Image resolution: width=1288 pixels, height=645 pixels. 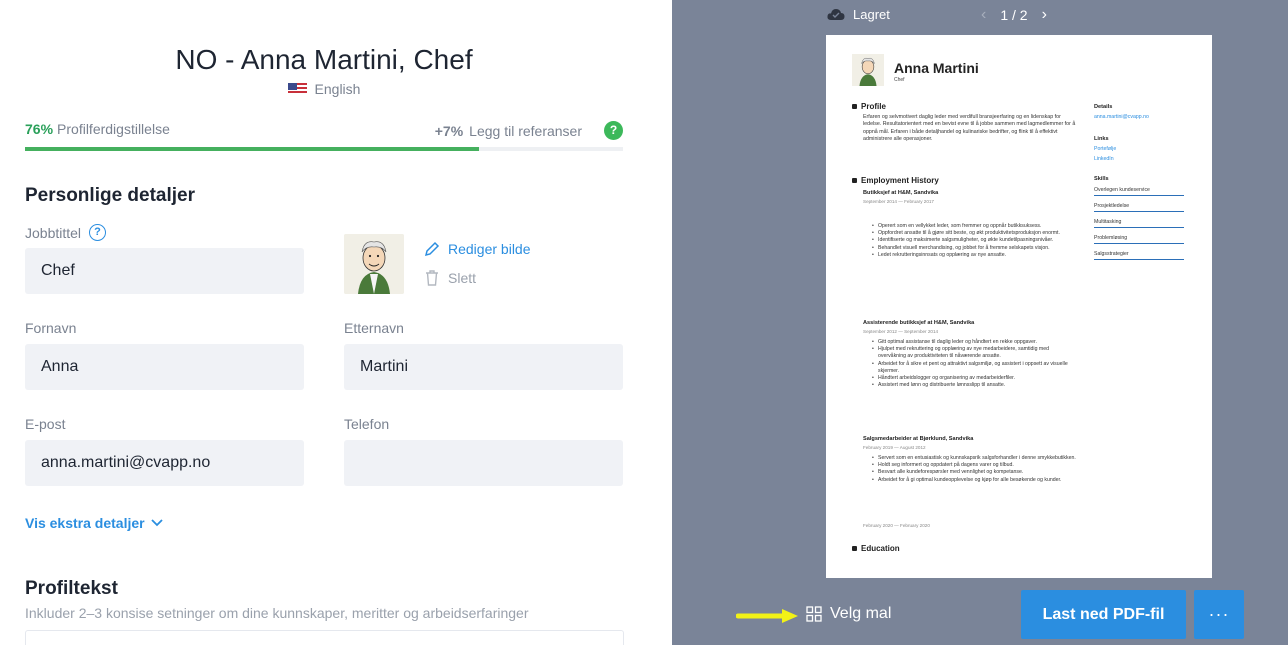 I want to click on pencil-icon, so click(x=432, y=249).